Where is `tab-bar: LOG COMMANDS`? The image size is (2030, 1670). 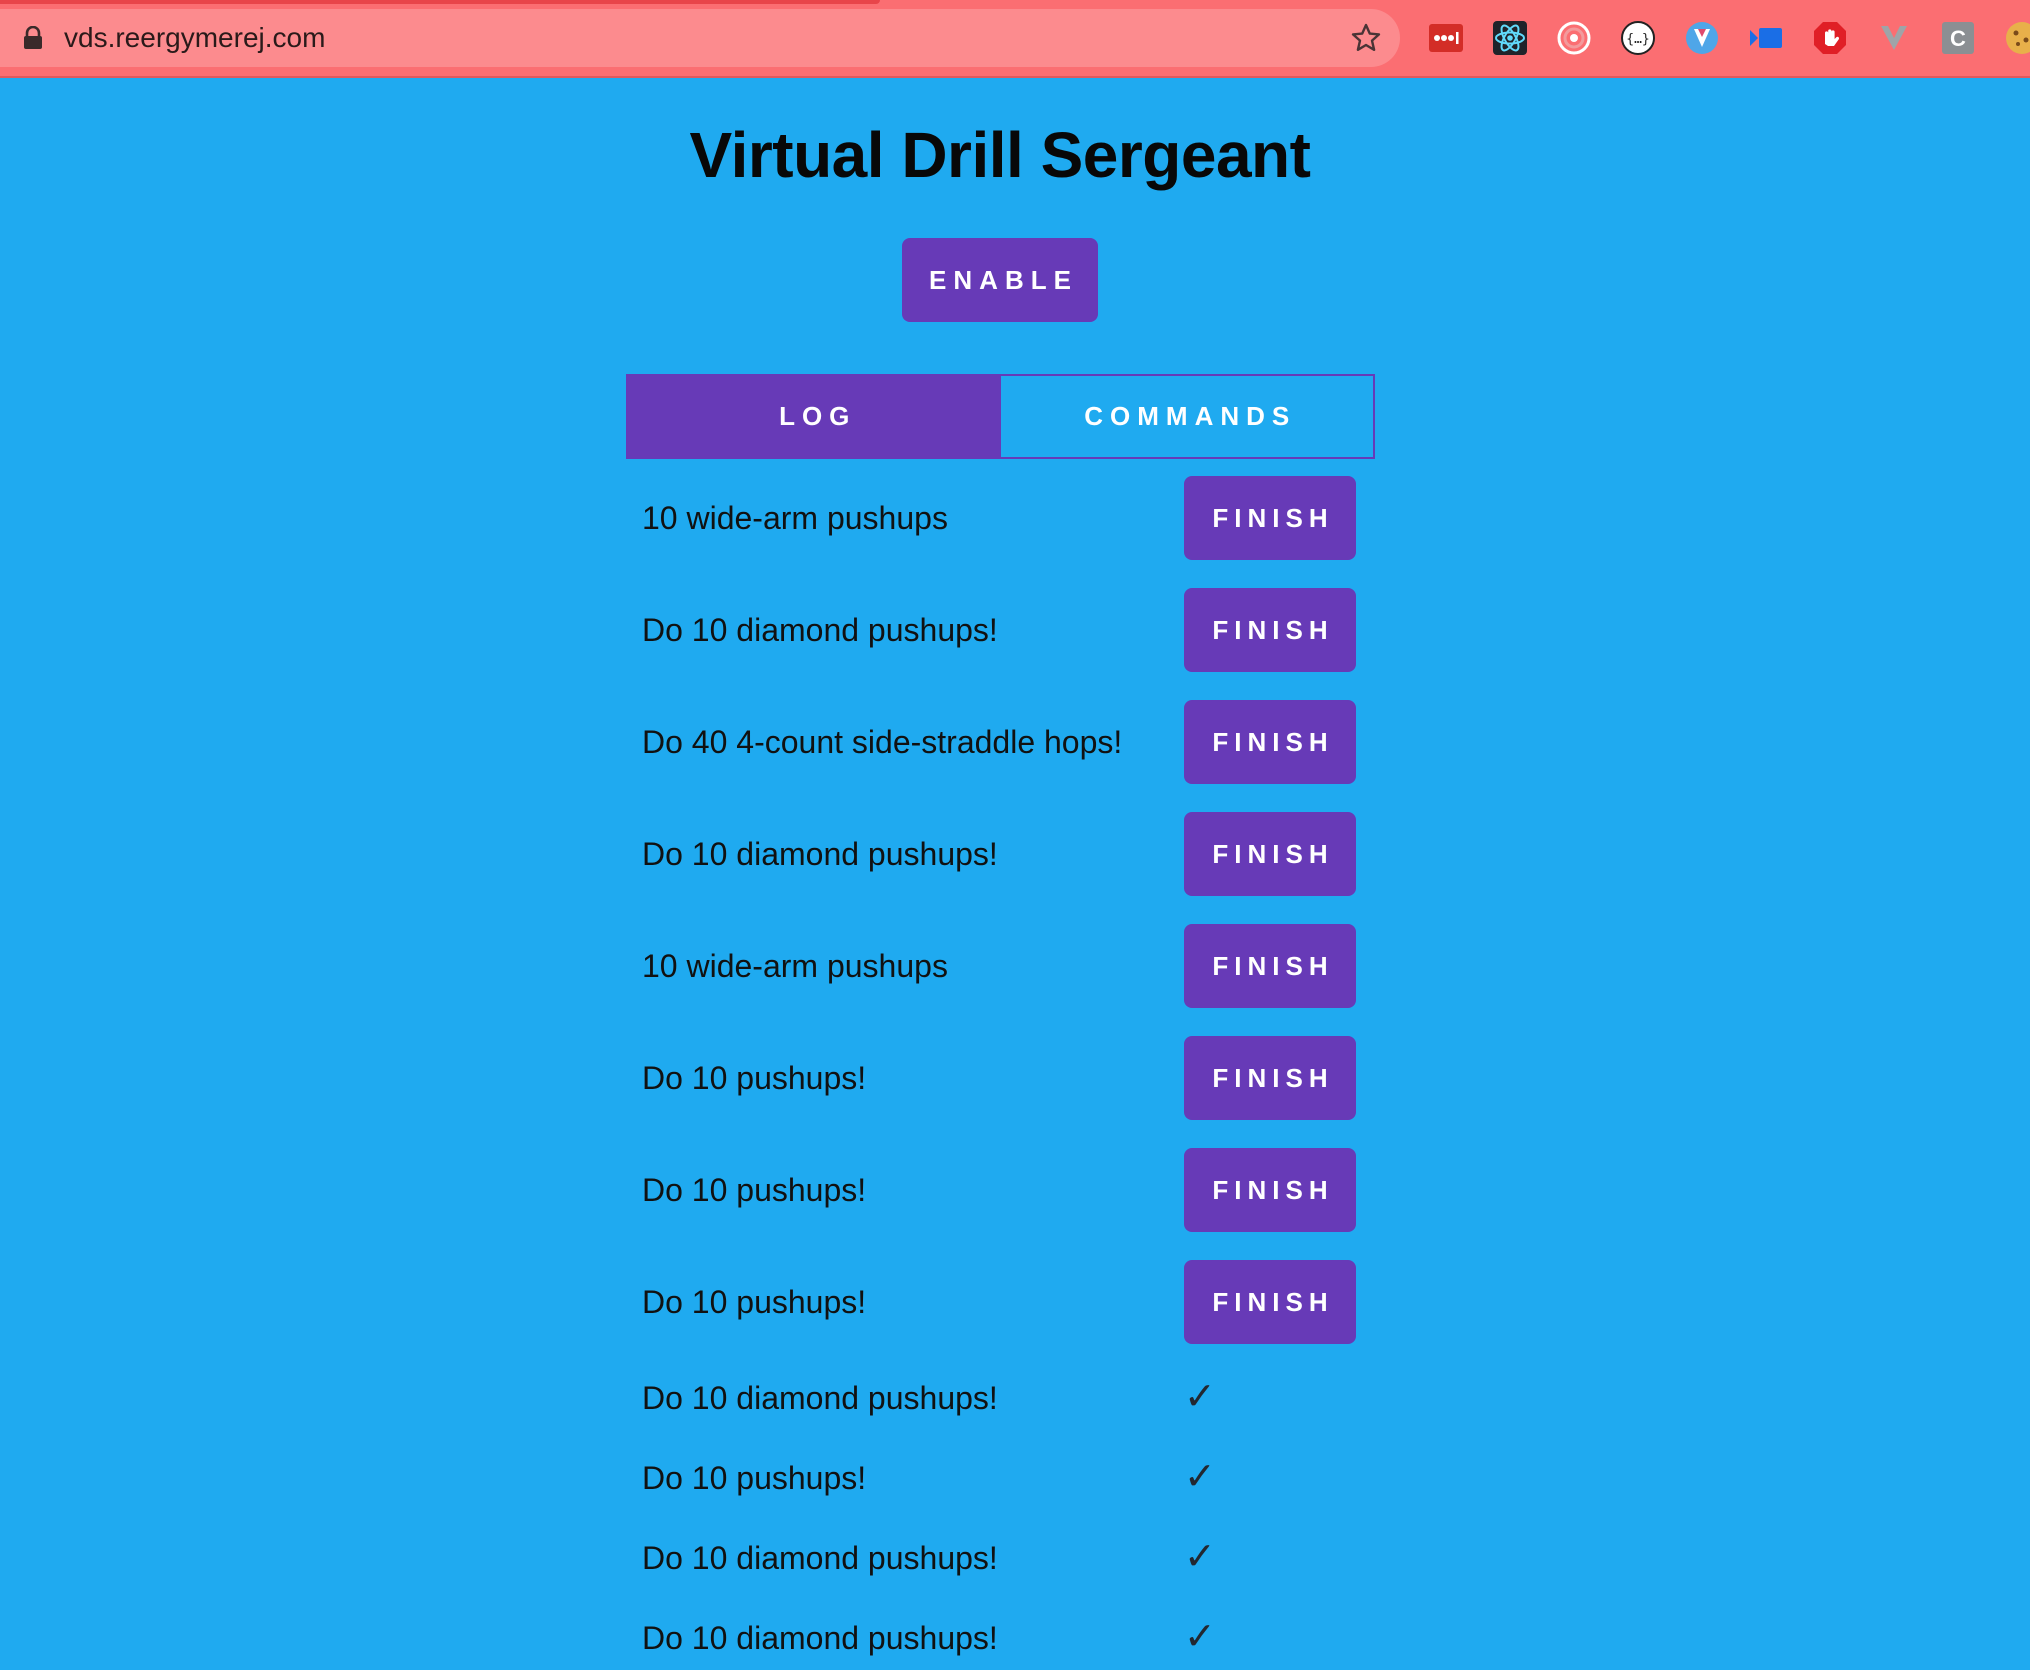 tab-bar: LOG COMMANDS is located at coordinates (1000, 416).